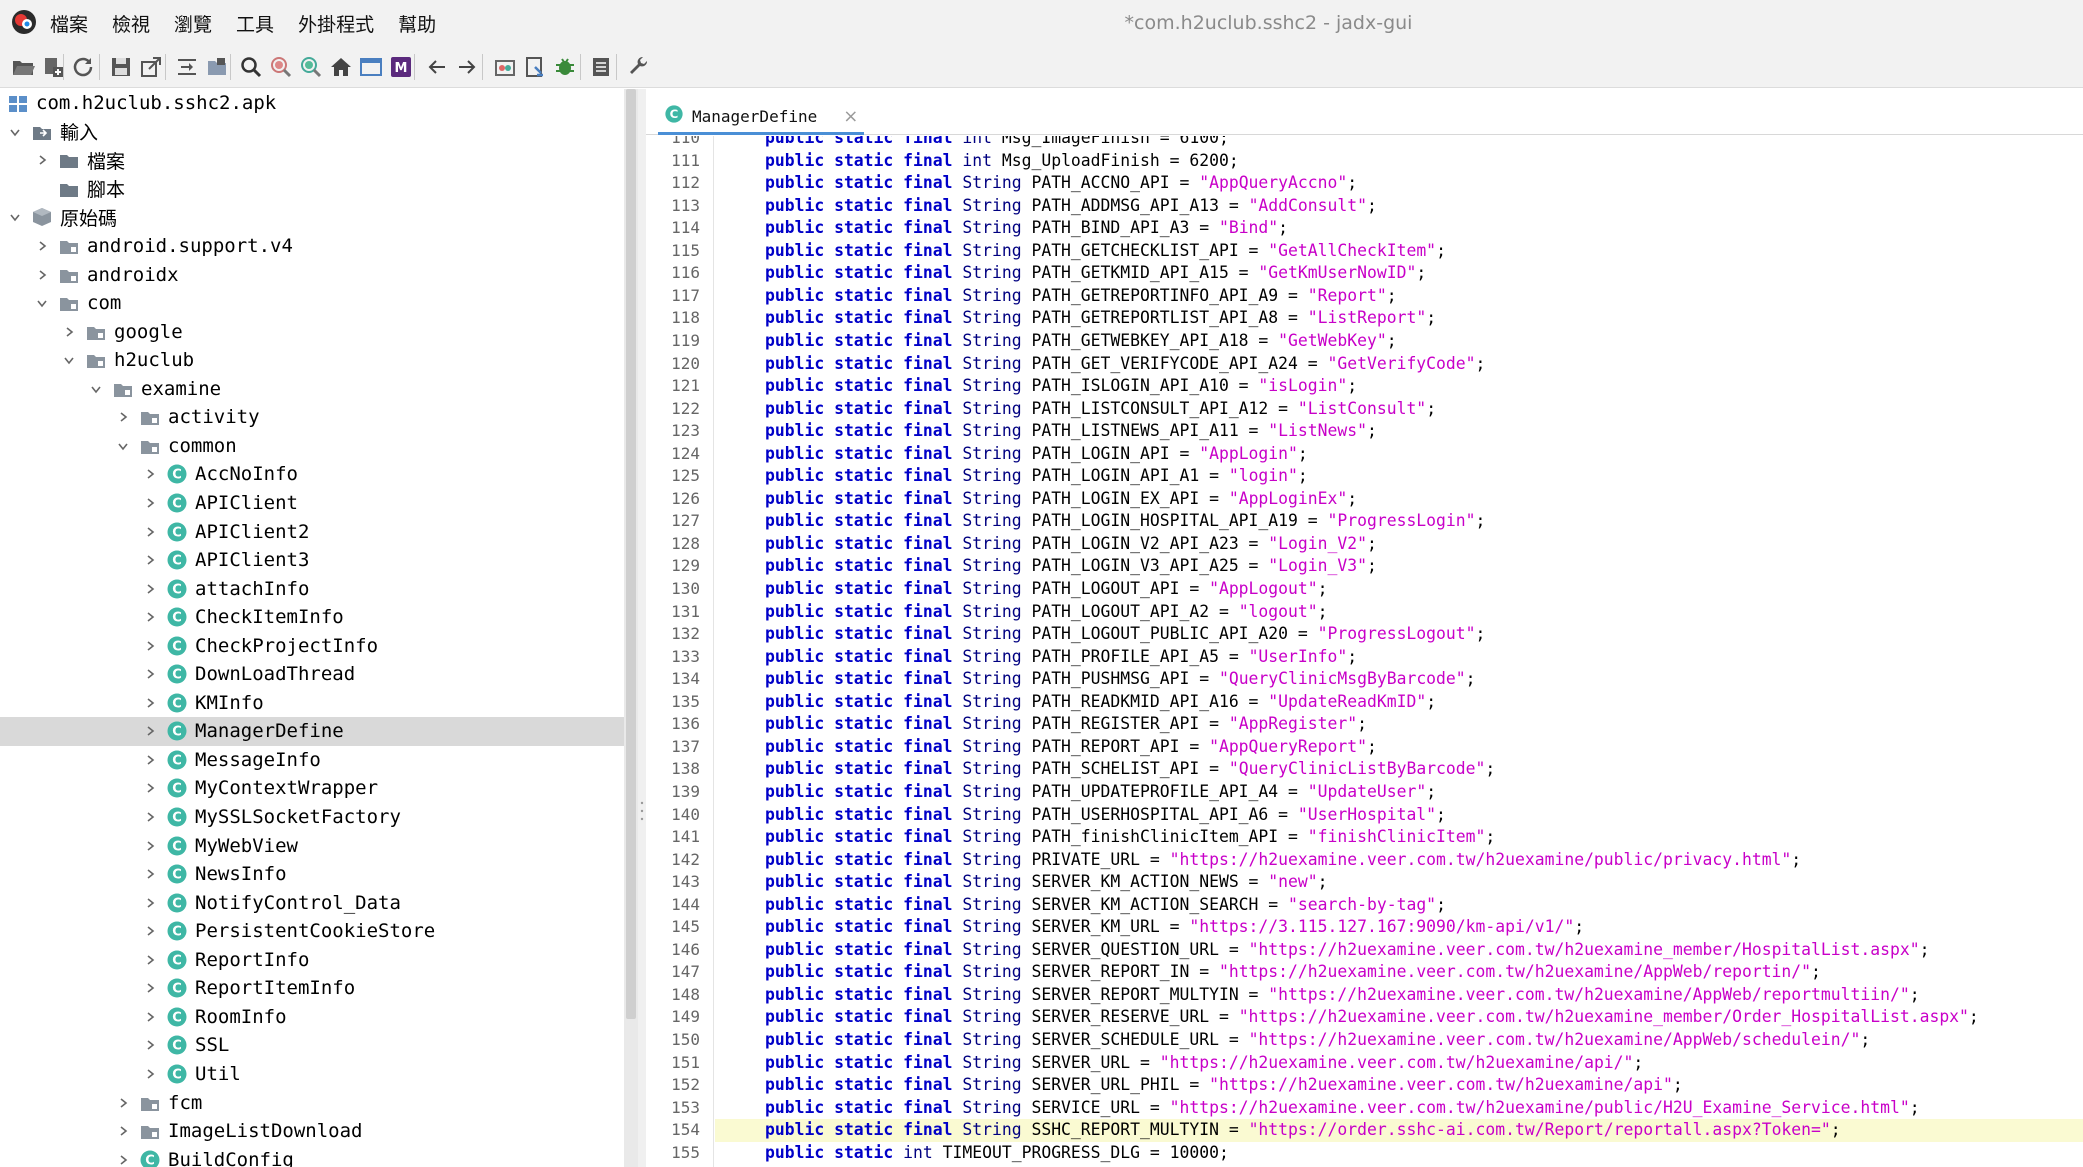  What do you see at coordinates (312, 531) in the screenshot?
I see `tree-node-apiclient2: C APIClient2` at bounding box center [312, 531].